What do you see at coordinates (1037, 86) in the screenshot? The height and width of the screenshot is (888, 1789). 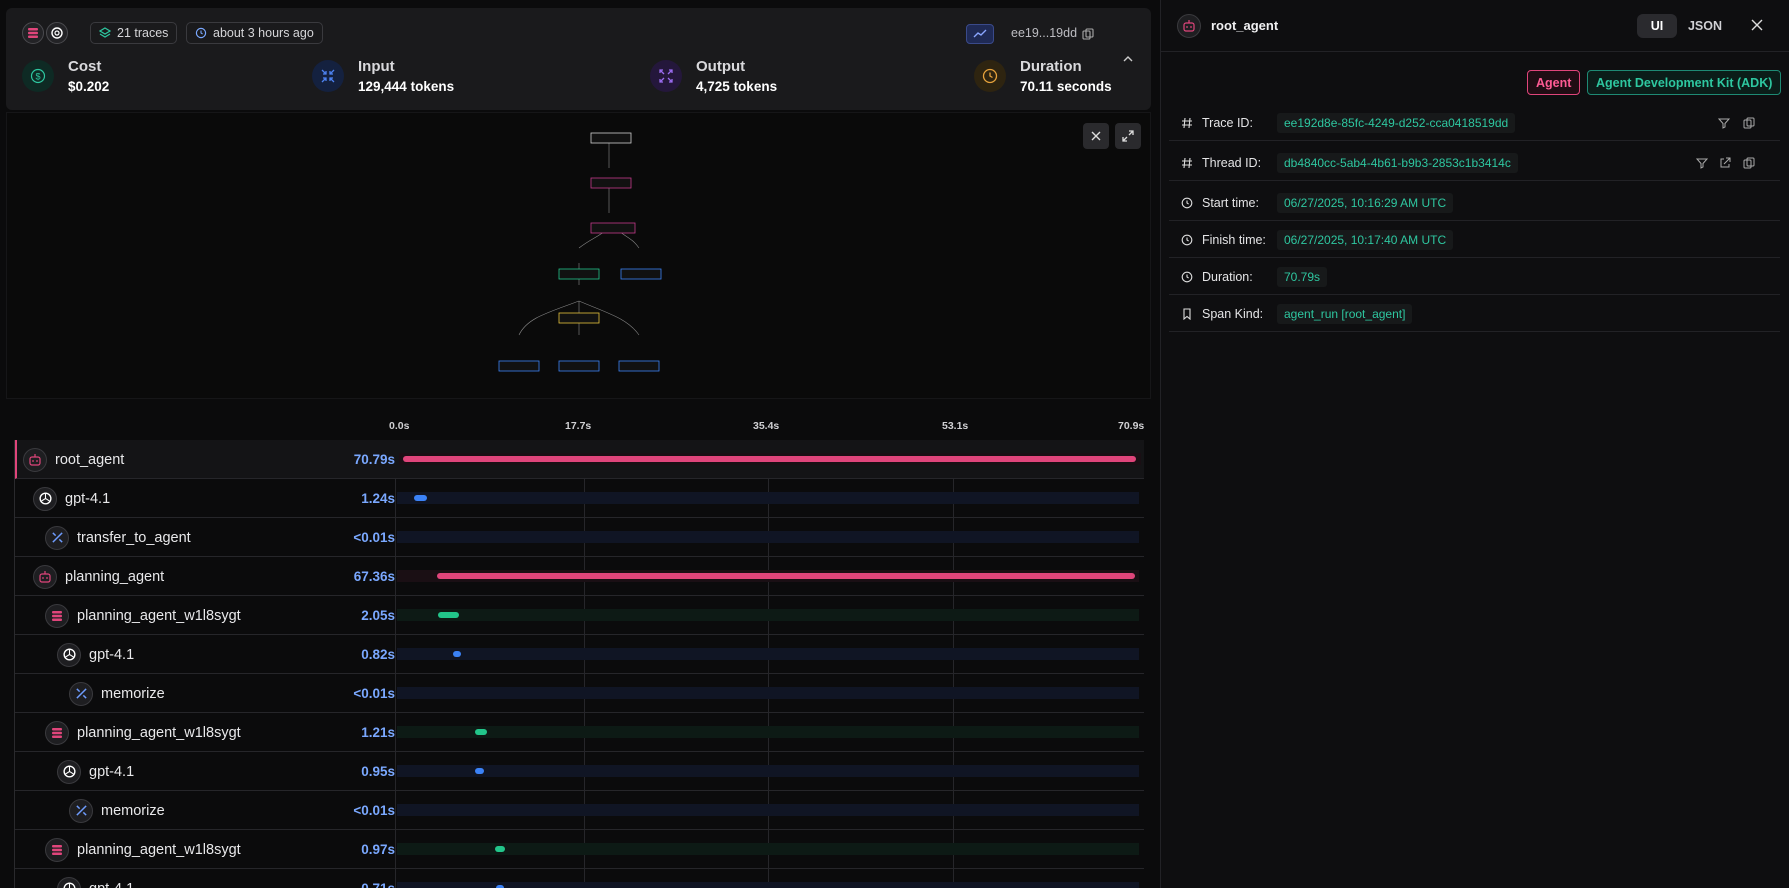 I see `duration-value: 70.11` at bounding box center [1037, 86].